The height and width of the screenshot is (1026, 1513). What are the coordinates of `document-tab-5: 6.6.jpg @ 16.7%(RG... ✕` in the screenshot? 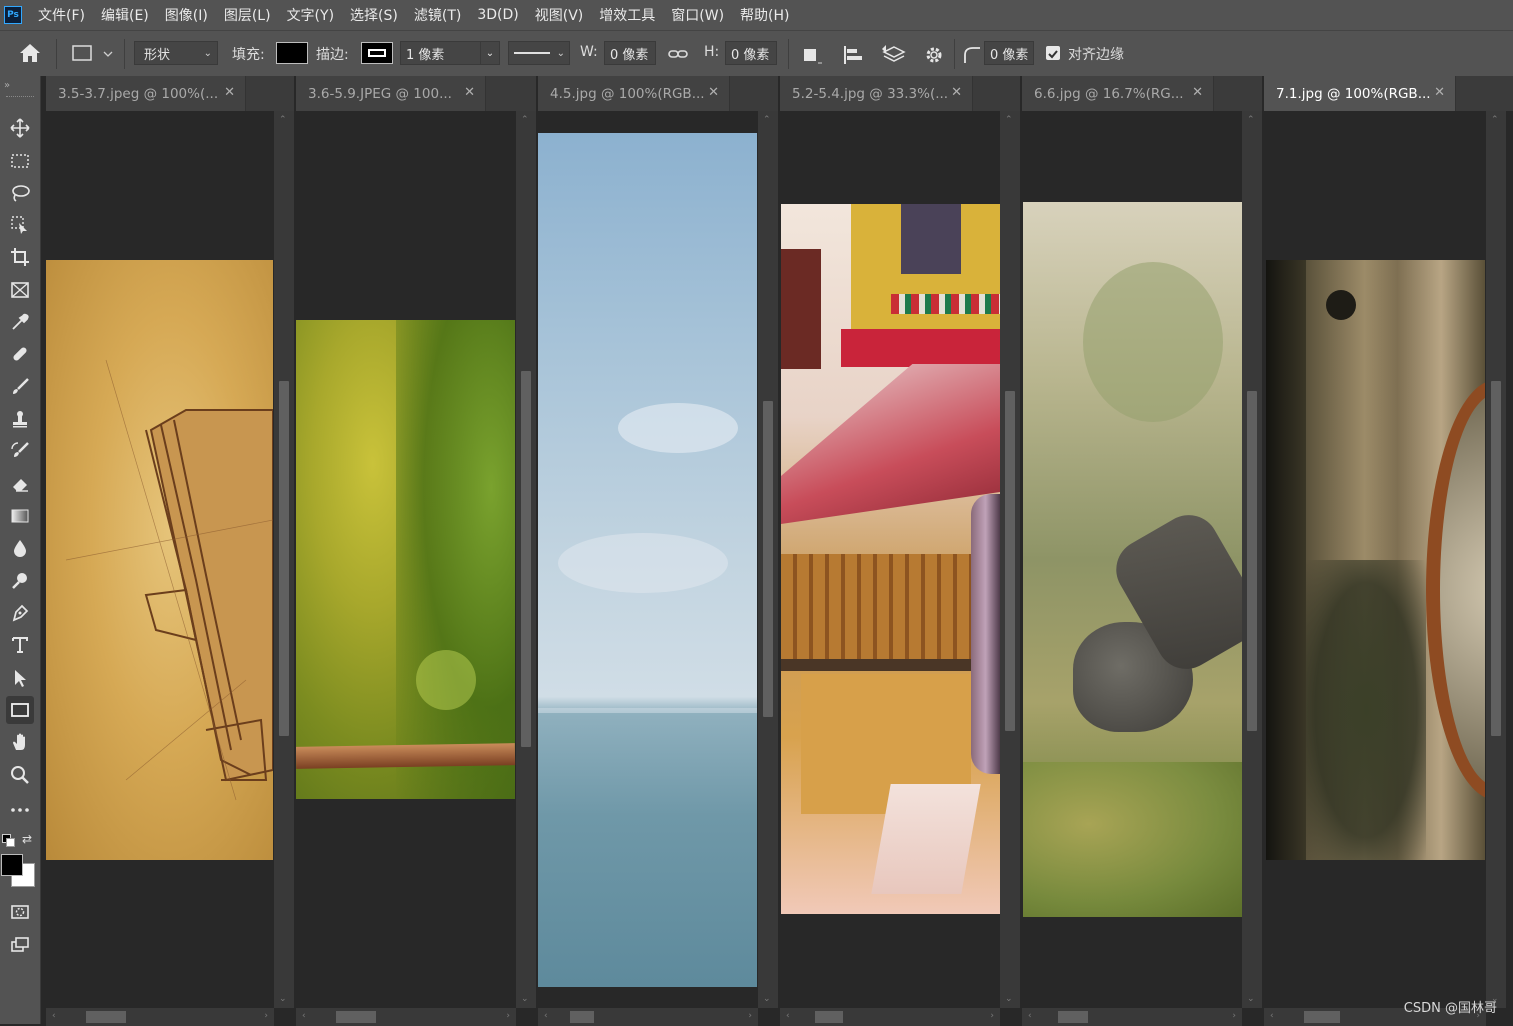 It's located at (1118, 93).